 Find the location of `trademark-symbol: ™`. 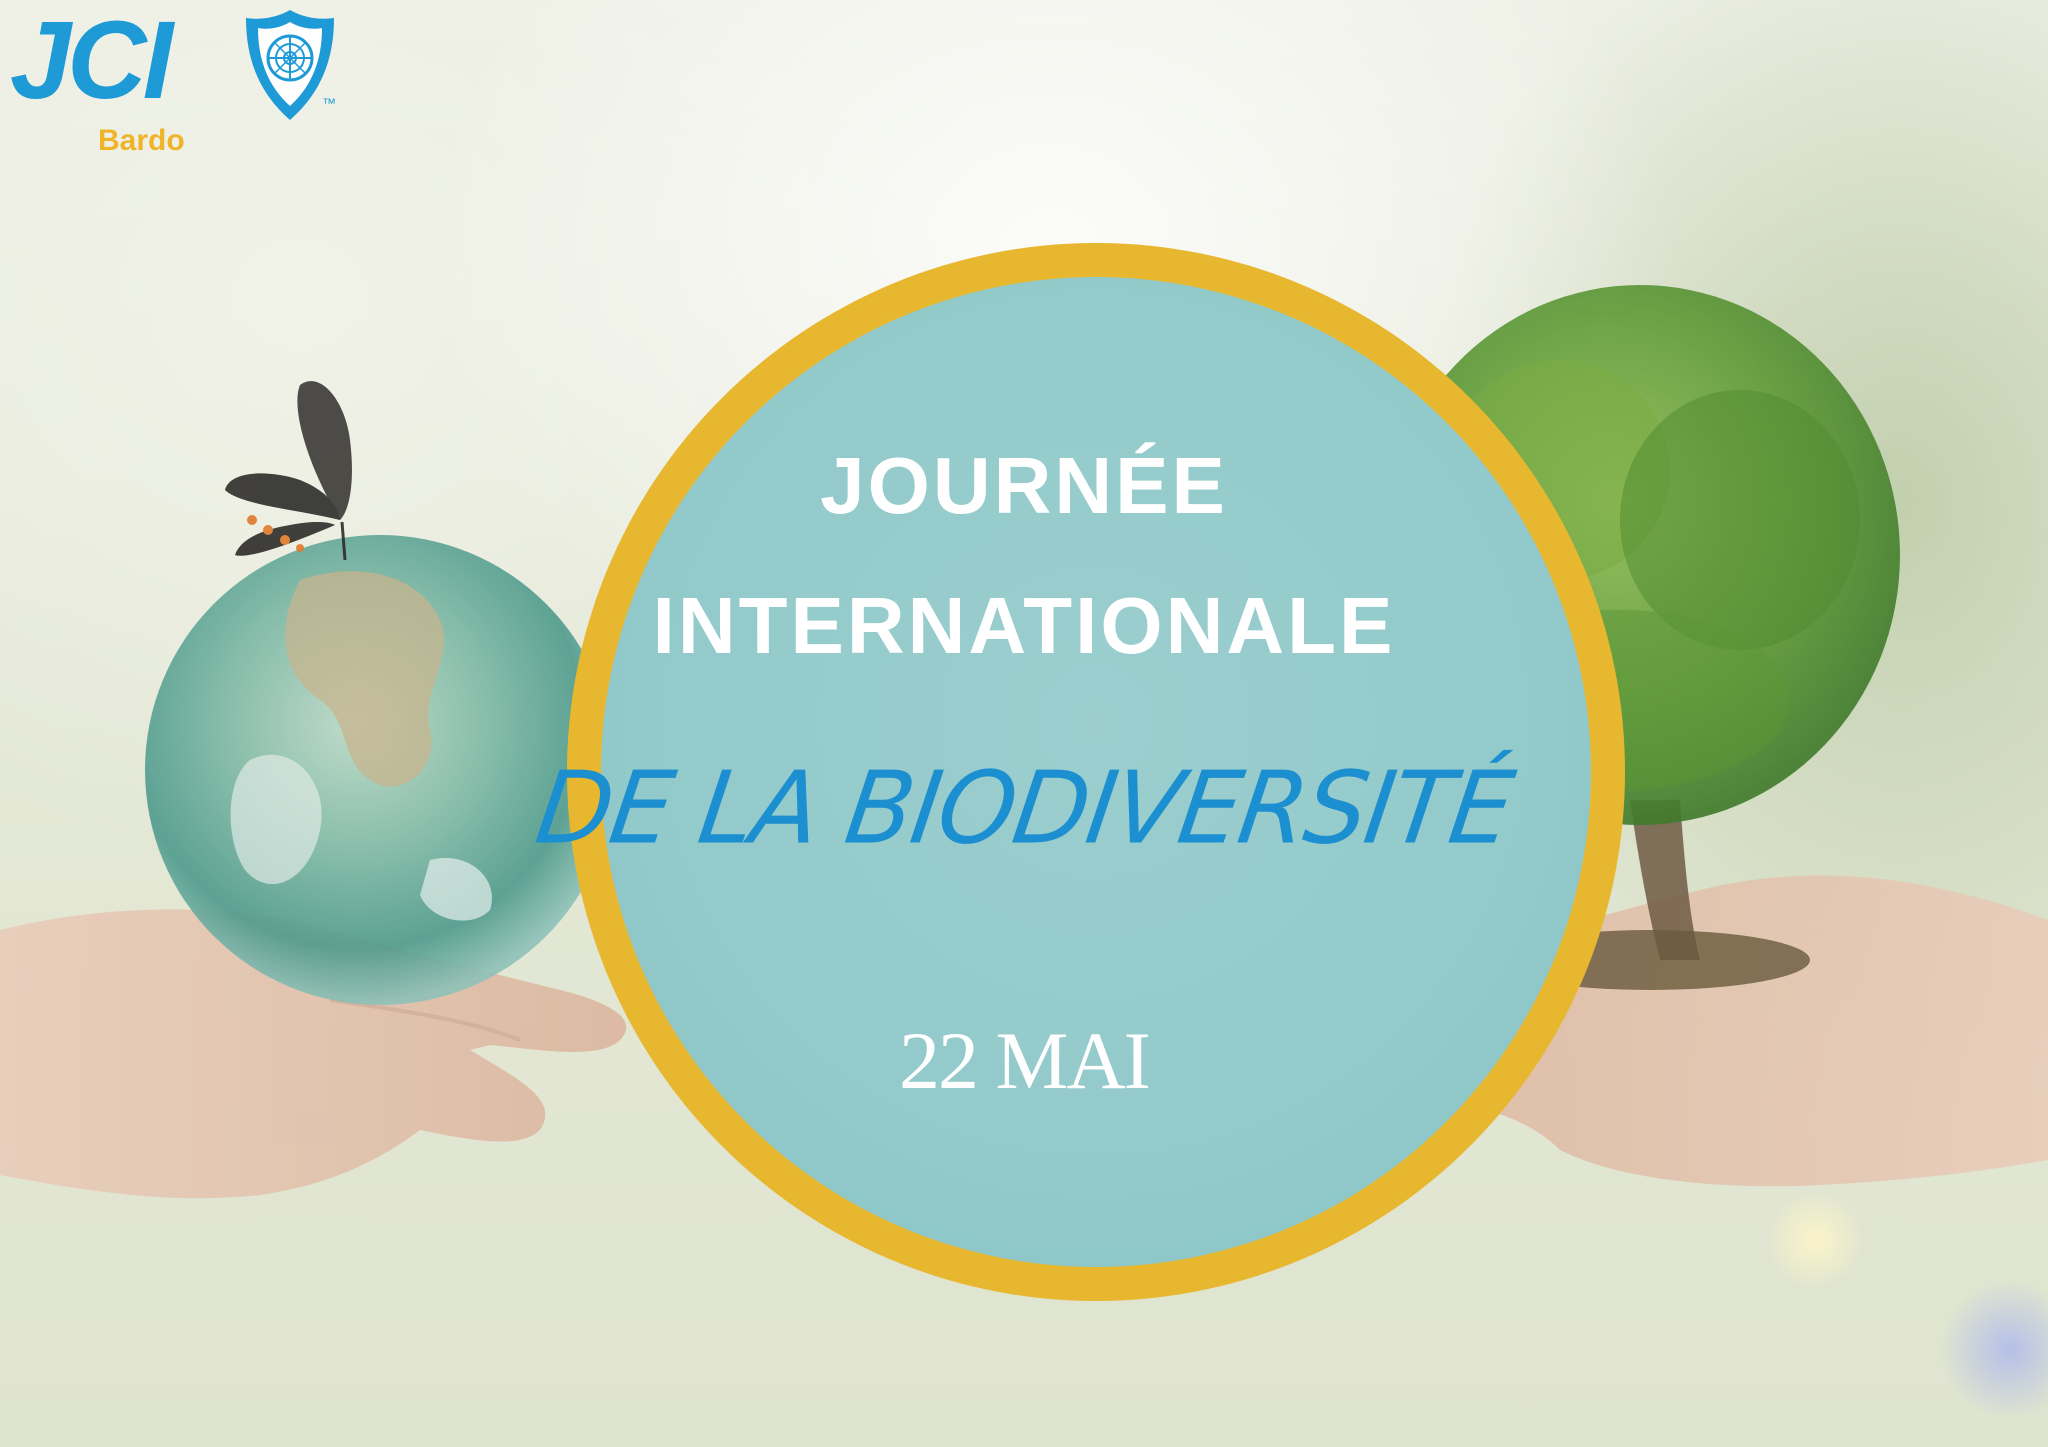

trademark-symbol: ™ is located at coordinates (329, 103).